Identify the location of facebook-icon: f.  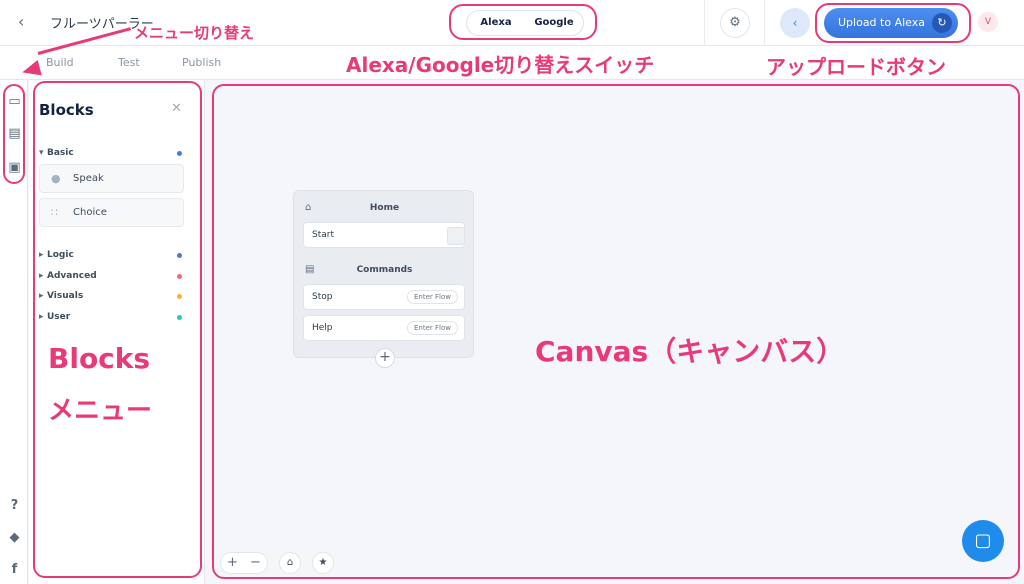
(14, 569).